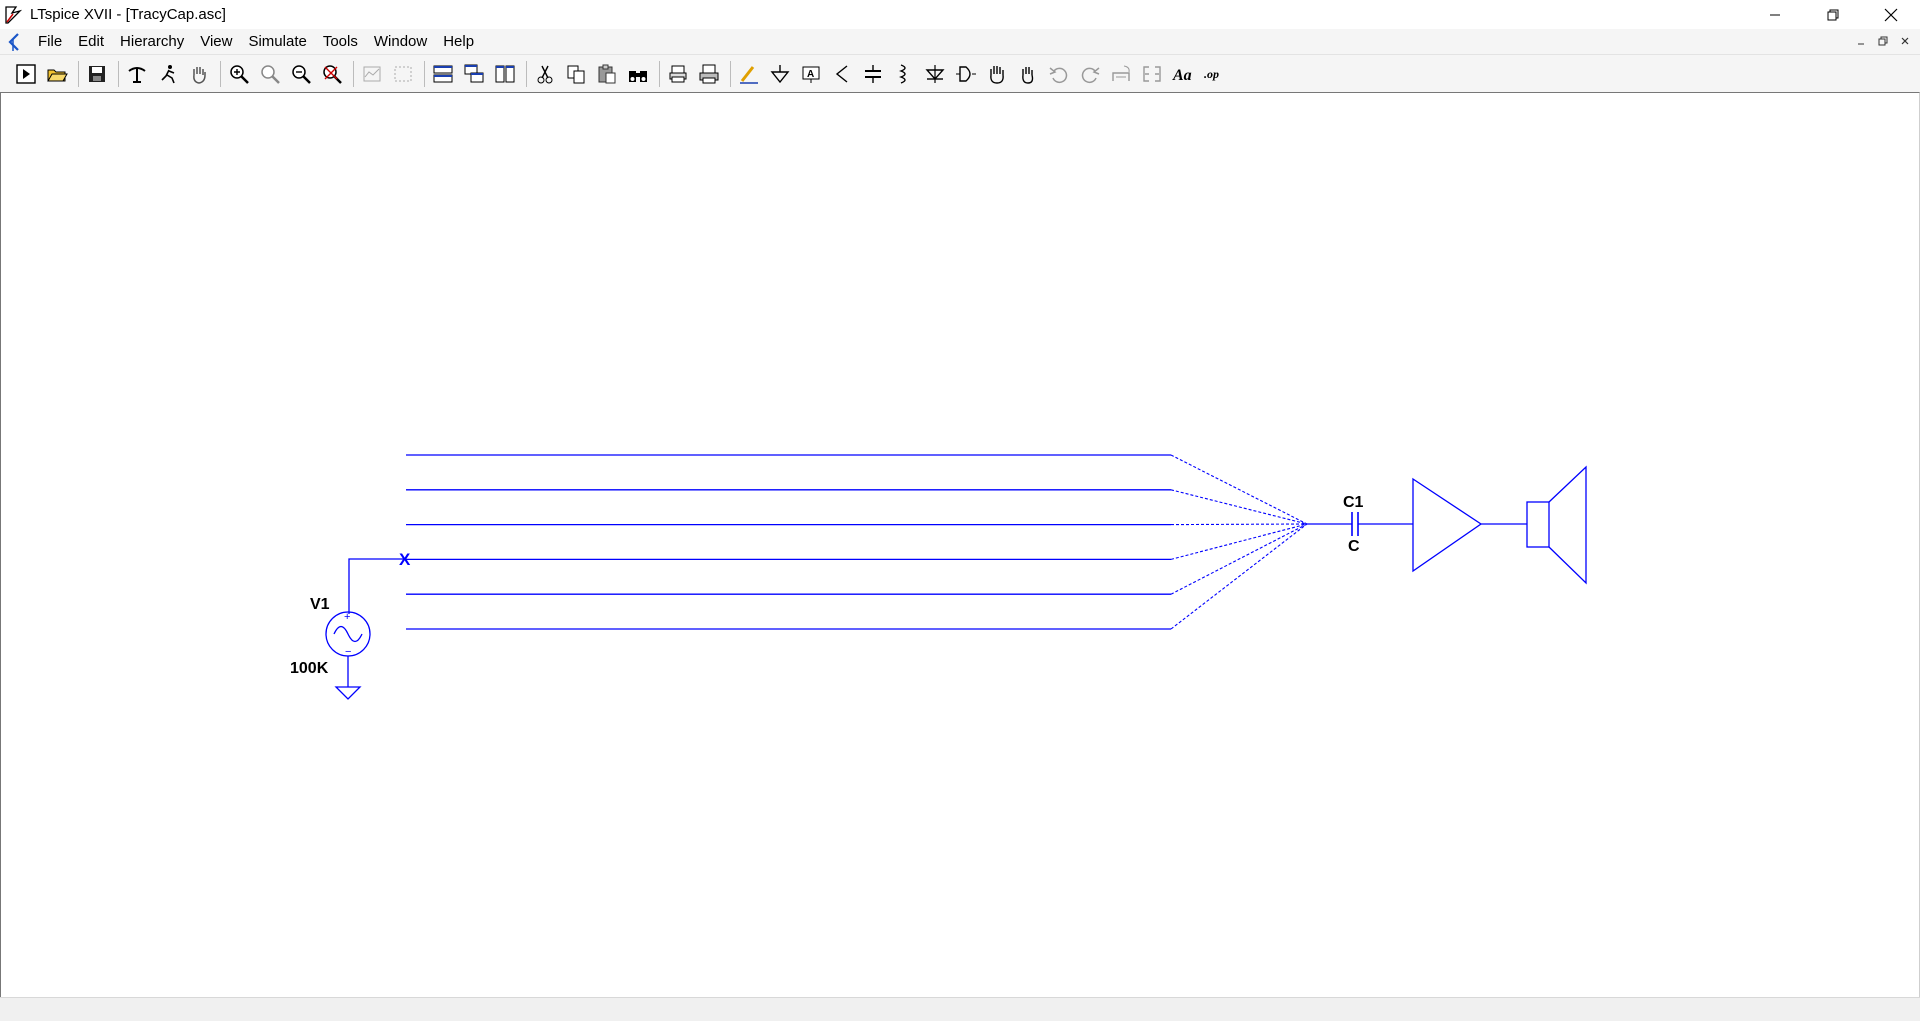 Image resolution: width=1920 pixels, height=1021 pixels. Describe the element at coordinates (348, 634) in the screenshot. I see `sine-wave-icon` at that location.